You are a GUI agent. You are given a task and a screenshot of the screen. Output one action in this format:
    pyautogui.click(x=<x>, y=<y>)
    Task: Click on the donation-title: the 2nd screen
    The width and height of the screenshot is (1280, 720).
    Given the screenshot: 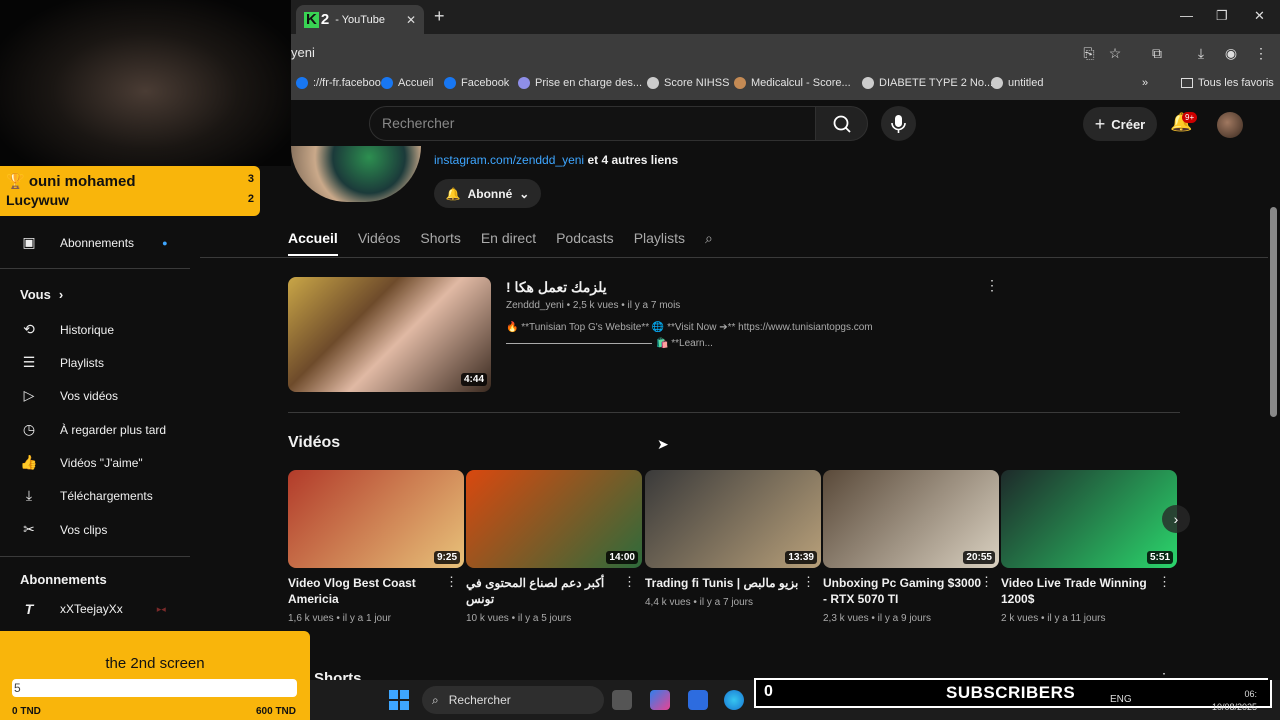 What is the action you would take?
    pyautogui.click(x=155, y=663)
    